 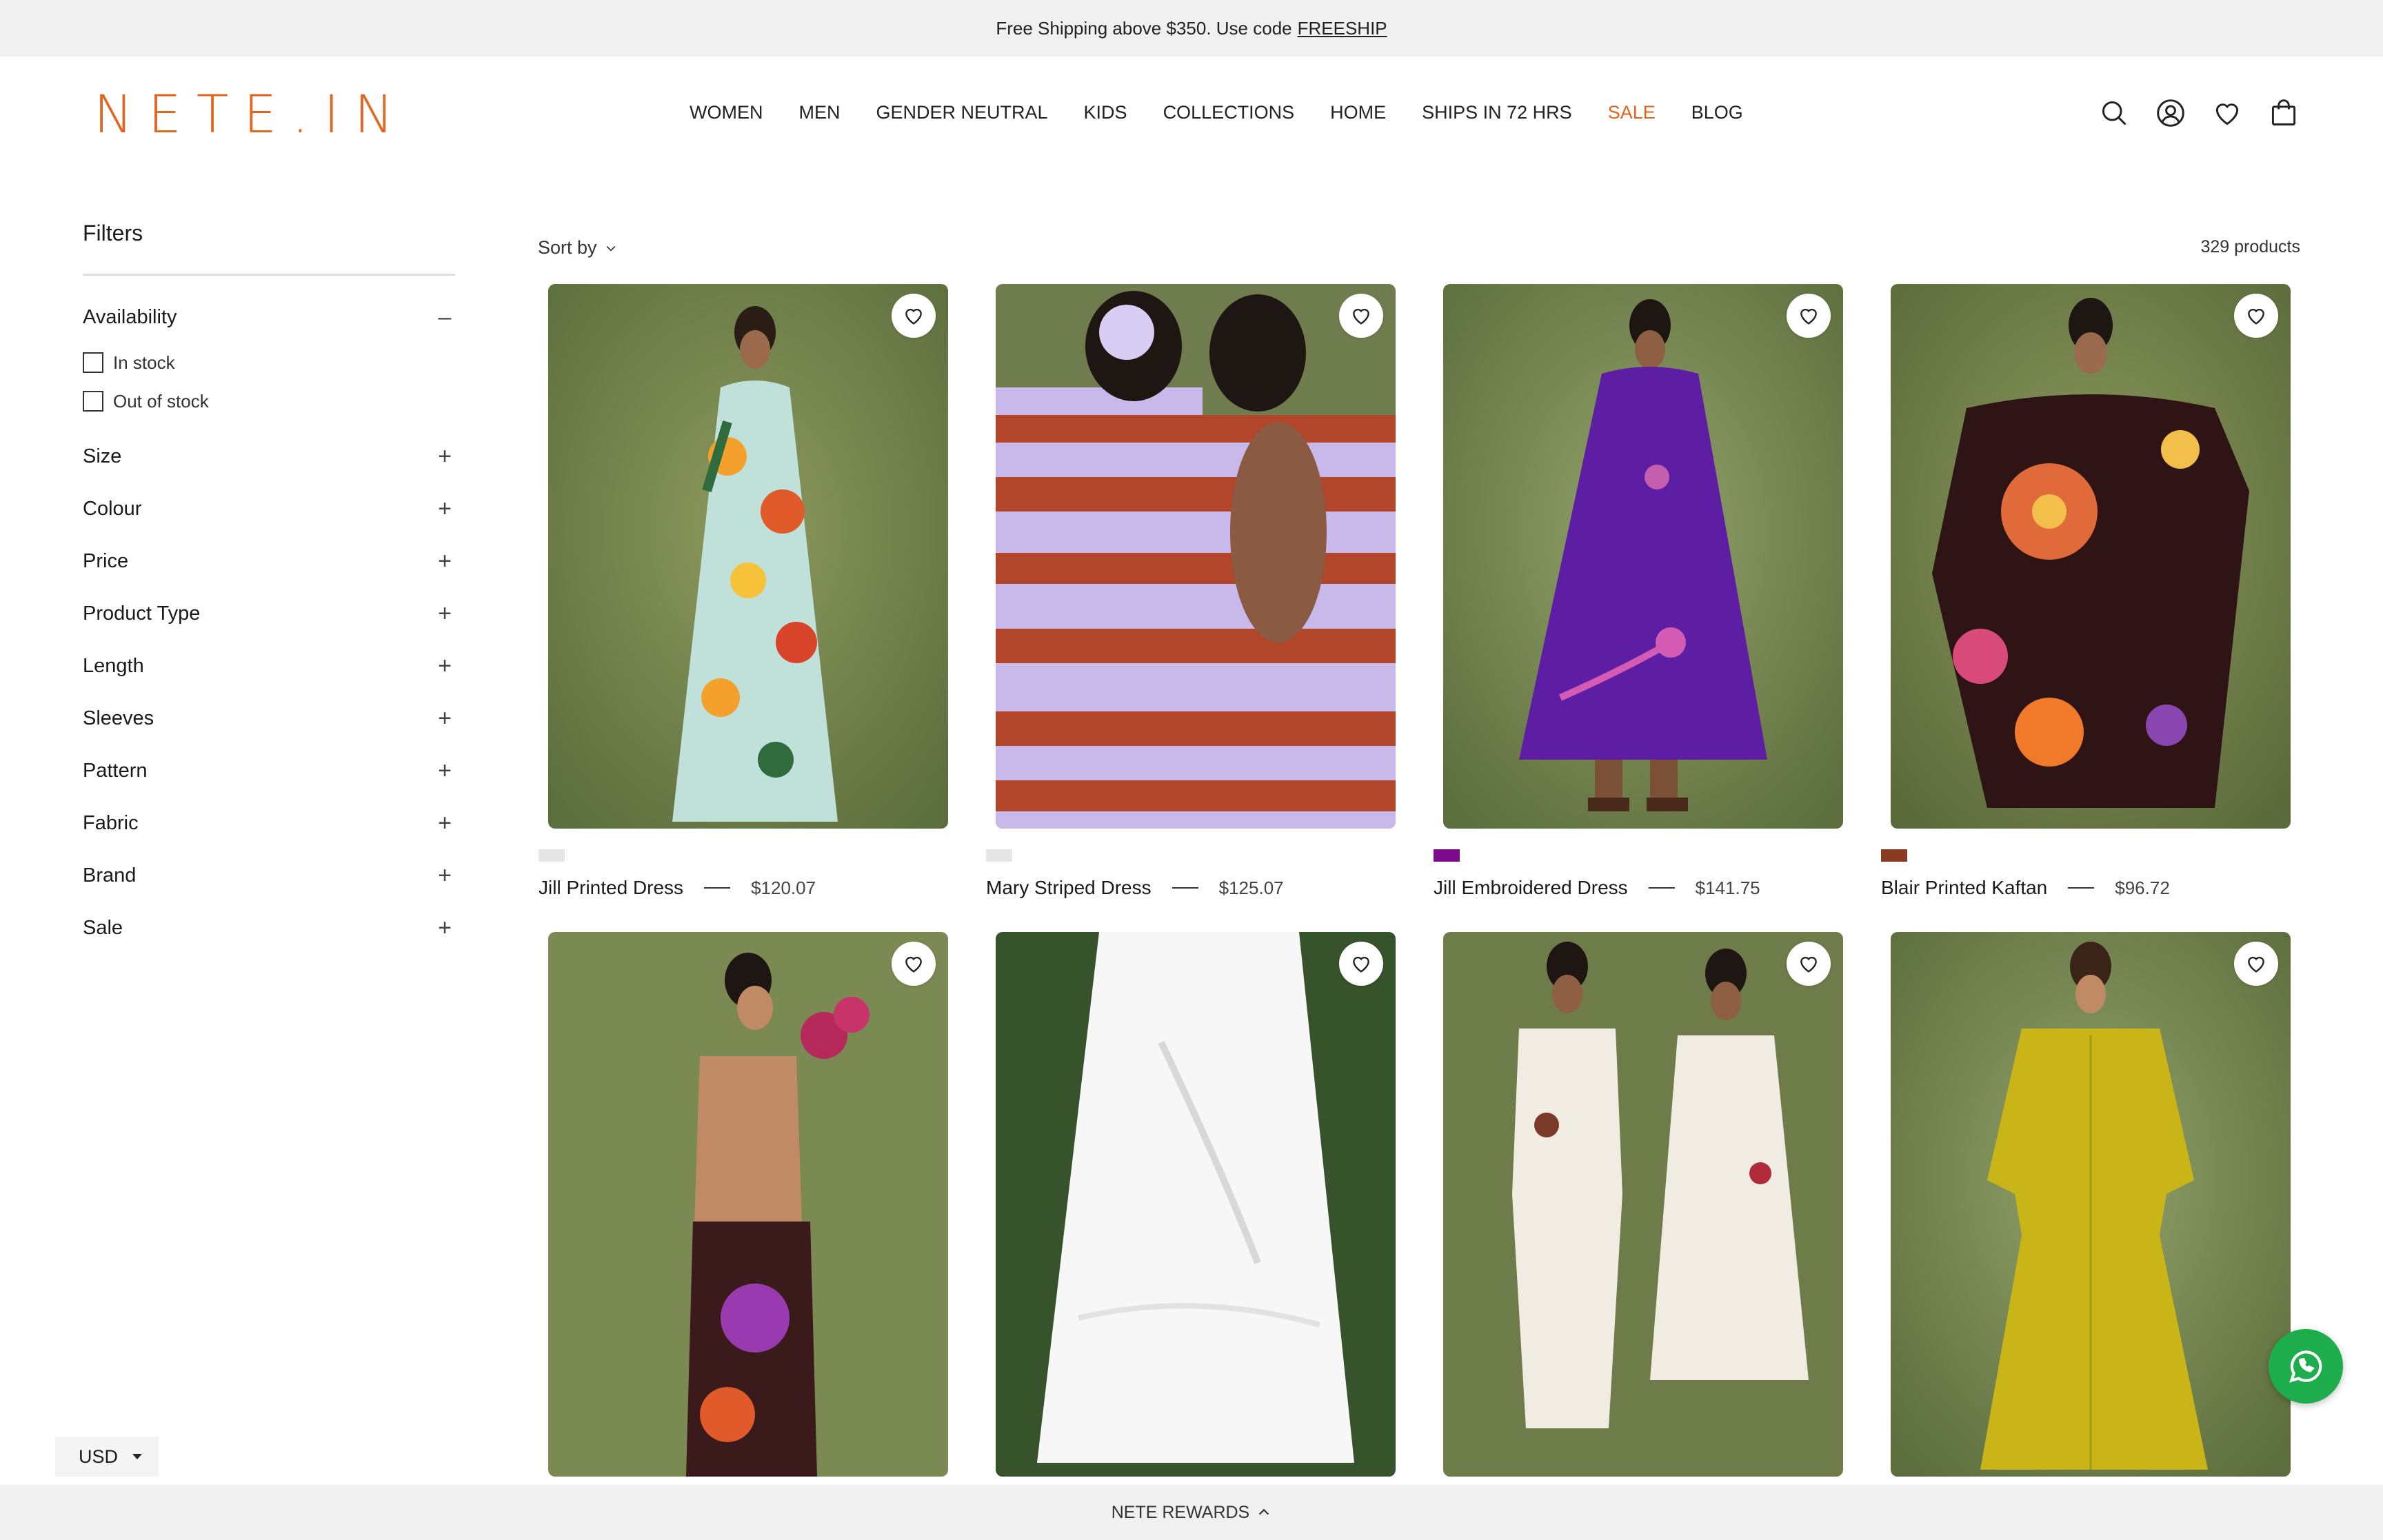 What do you see at coordinates (269, 823) in the screenshot?
I see `filter-fabric: Fabric +` at bounding box center [269, 823].